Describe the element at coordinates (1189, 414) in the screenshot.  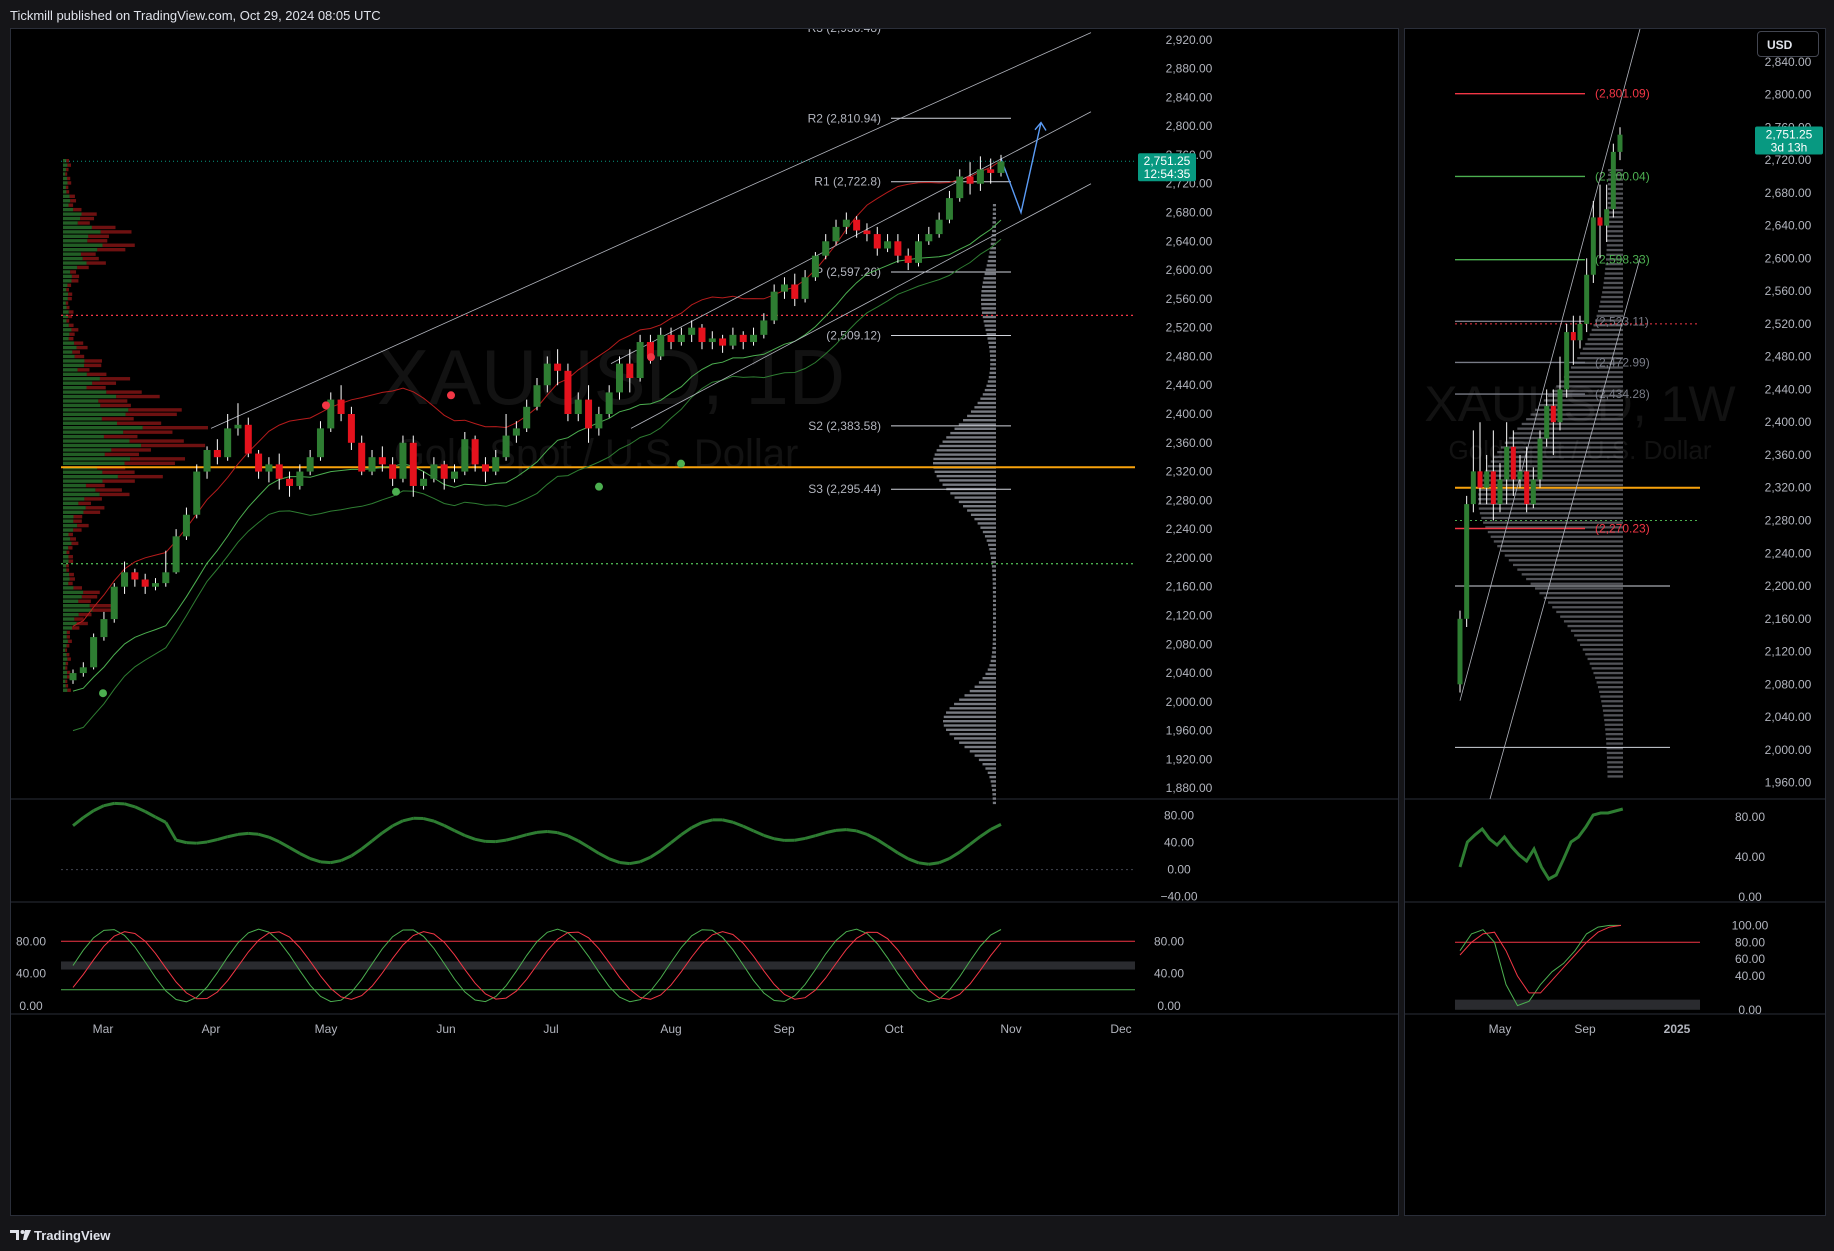
I see `y-tick-label: 2,400.00` at that location.